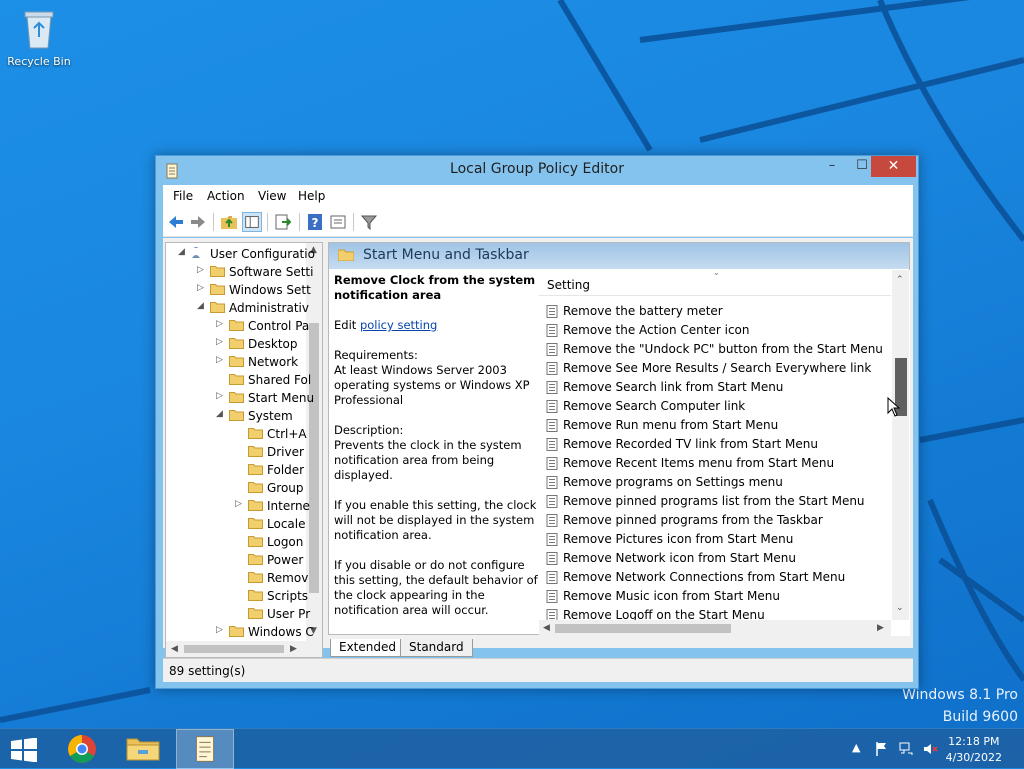  Describe the element at coordinates (236, 362) in the screenshot. I see `tree-item: ▷ Network` at that location.